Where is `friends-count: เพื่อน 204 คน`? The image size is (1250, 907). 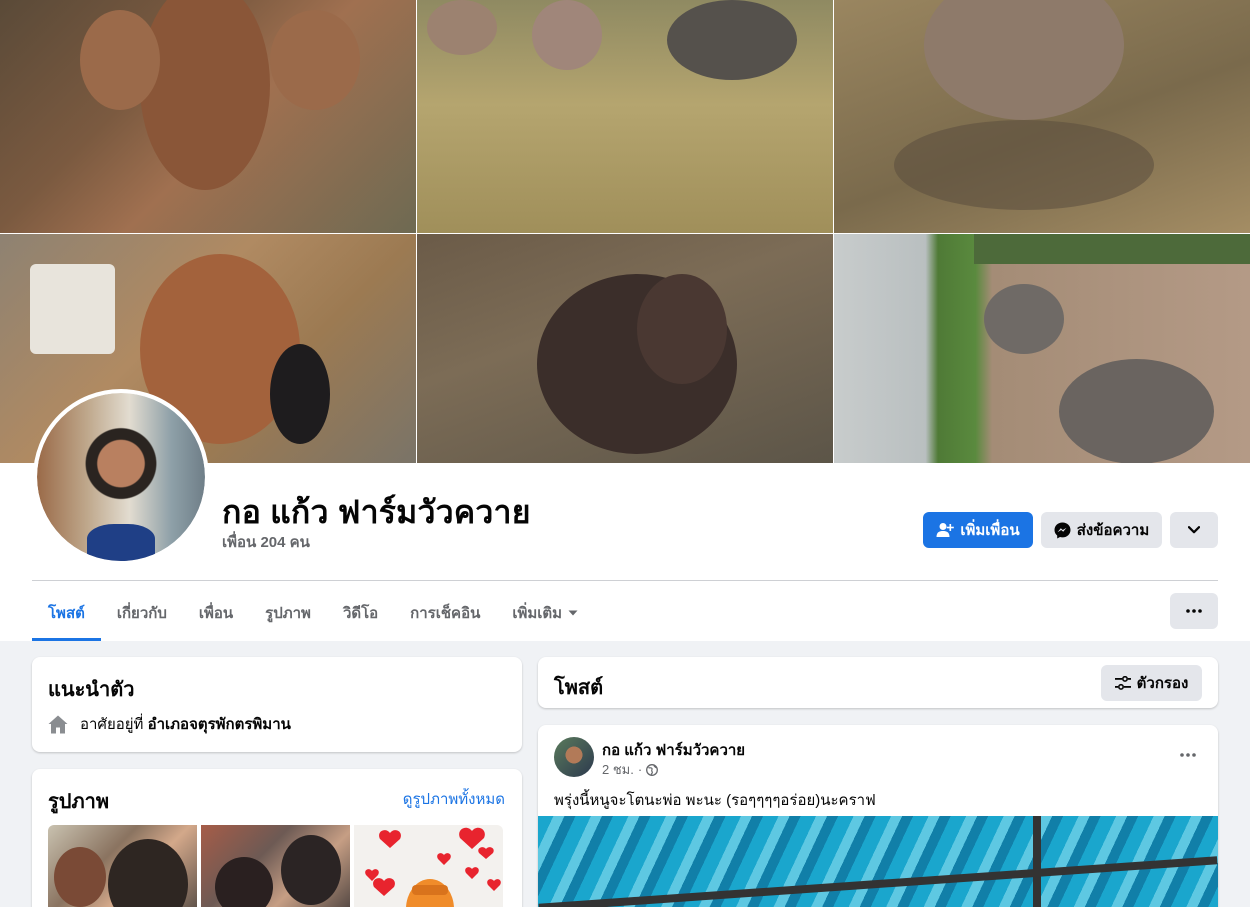 friends-count: เพื่อน 204 คน is located at coordinates (266, 542).